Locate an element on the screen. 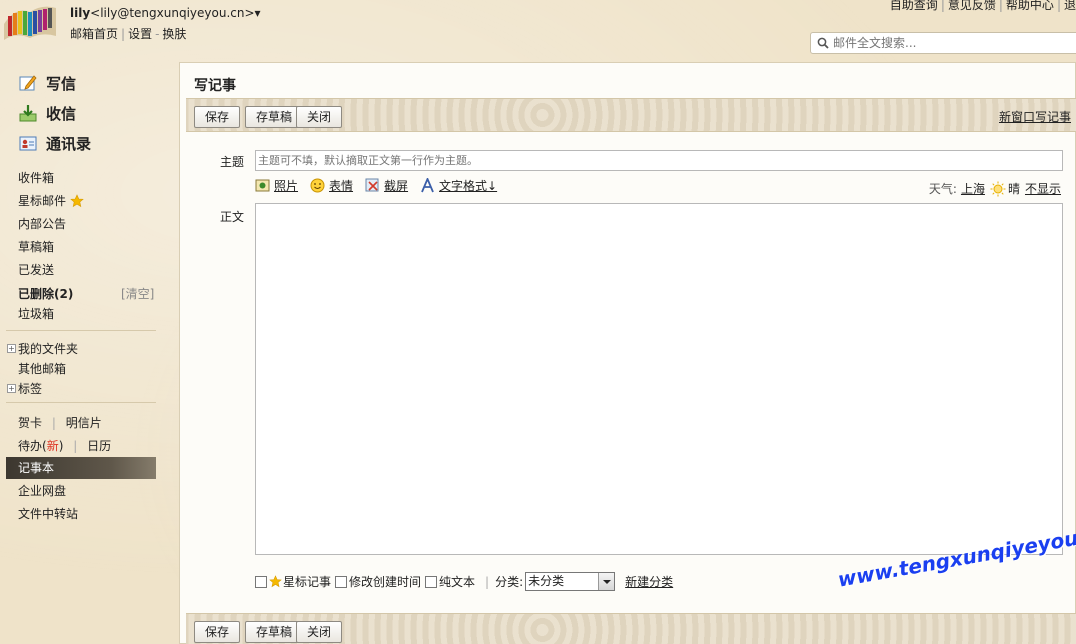 The image size is (1076, 644). hide-weather-link: 不显示 is located at coordinates (1043, 188).